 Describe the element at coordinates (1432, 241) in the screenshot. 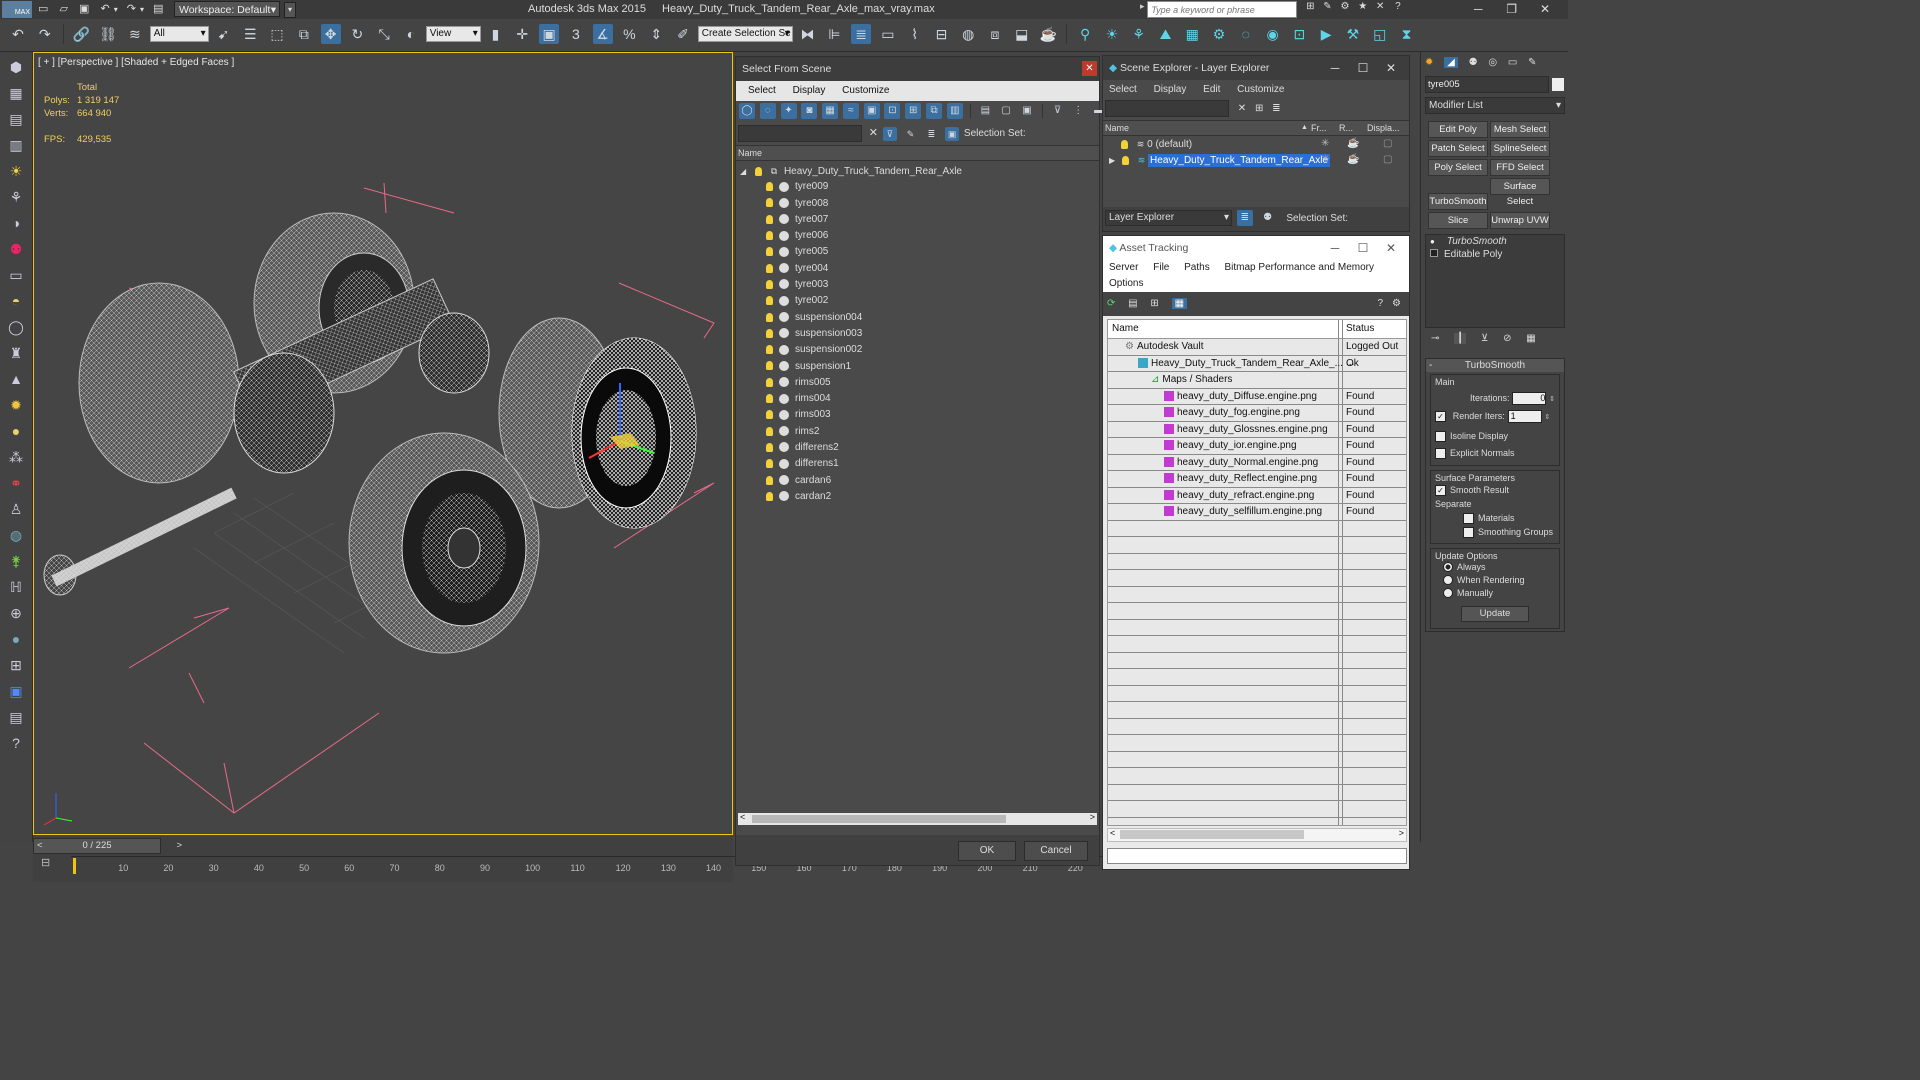

I see `light-bulb-small-icon: ●` at that location.